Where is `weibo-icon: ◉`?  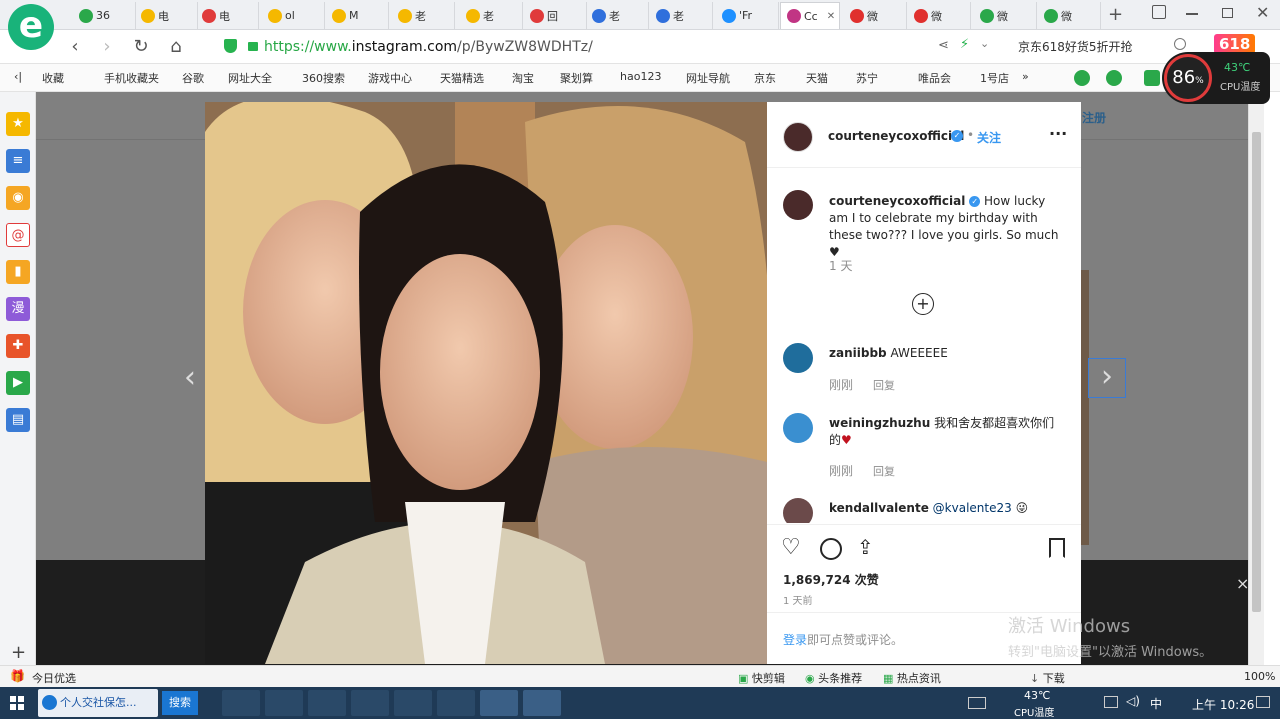 weibo-icon: ◉ is located at coordinates (18, 198).